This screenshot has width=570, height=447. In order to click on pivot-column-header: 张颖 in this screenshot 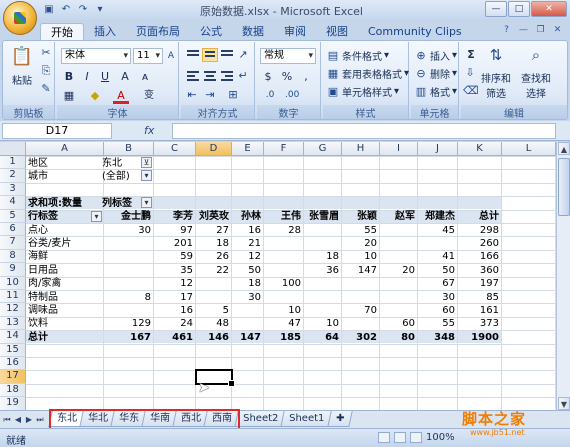, I will do `click(360, 216)`.